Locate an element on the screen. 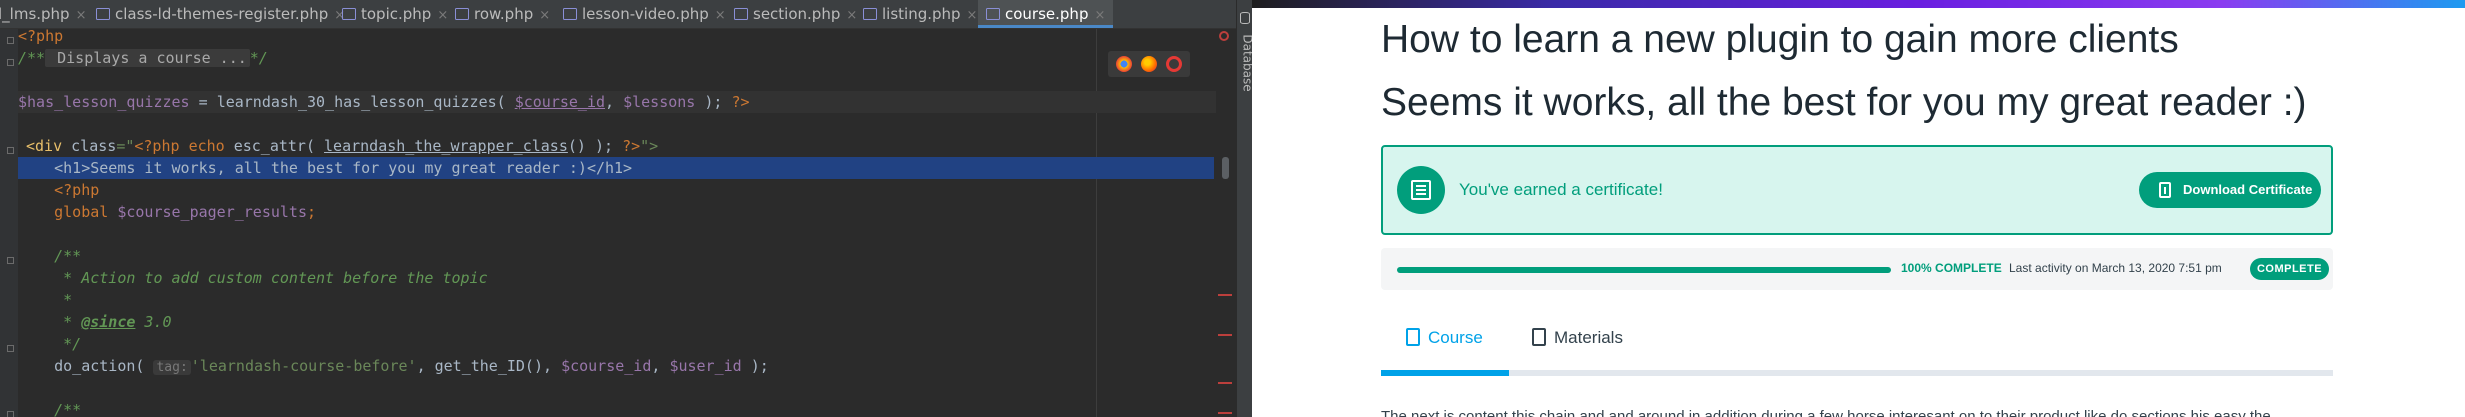  code-line: global $course_pager_results; is located at coordinates (167, 212).